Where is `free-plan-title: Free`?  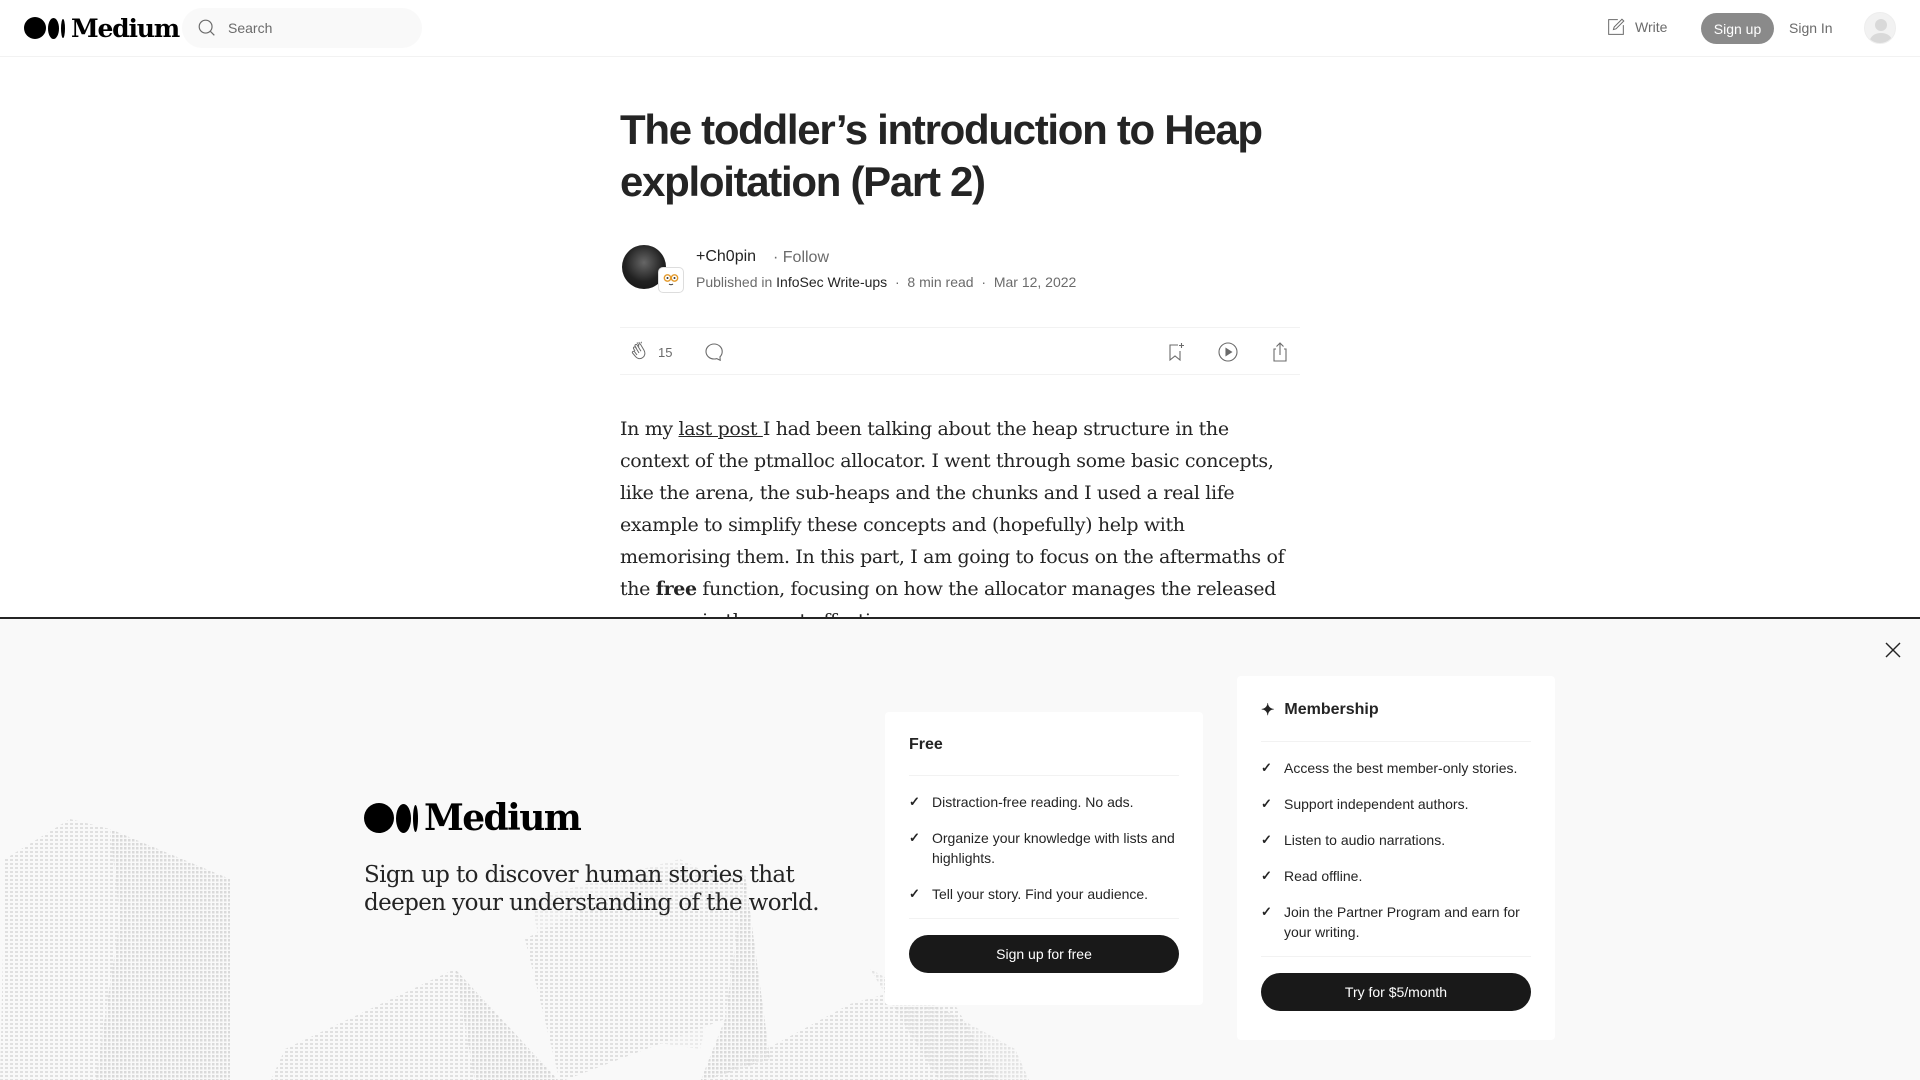
free-plan-title: Free is located at coordinates (1044, 744).